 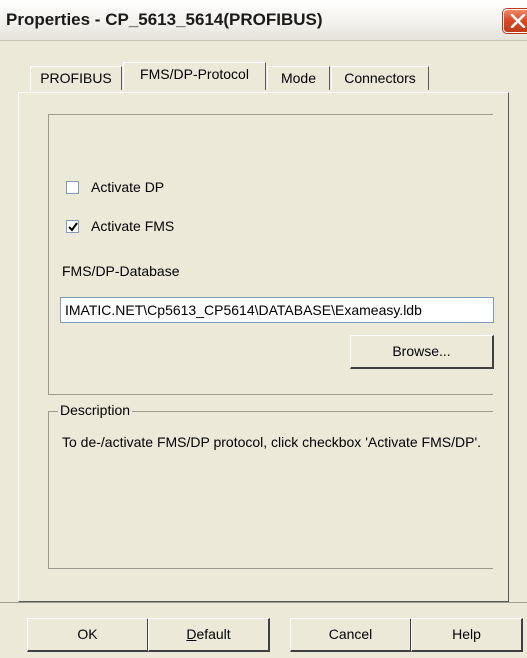 I want to click on title-bar: Properties - CP_5613_5614(PROFIBUS), so click(x=263, y=20).